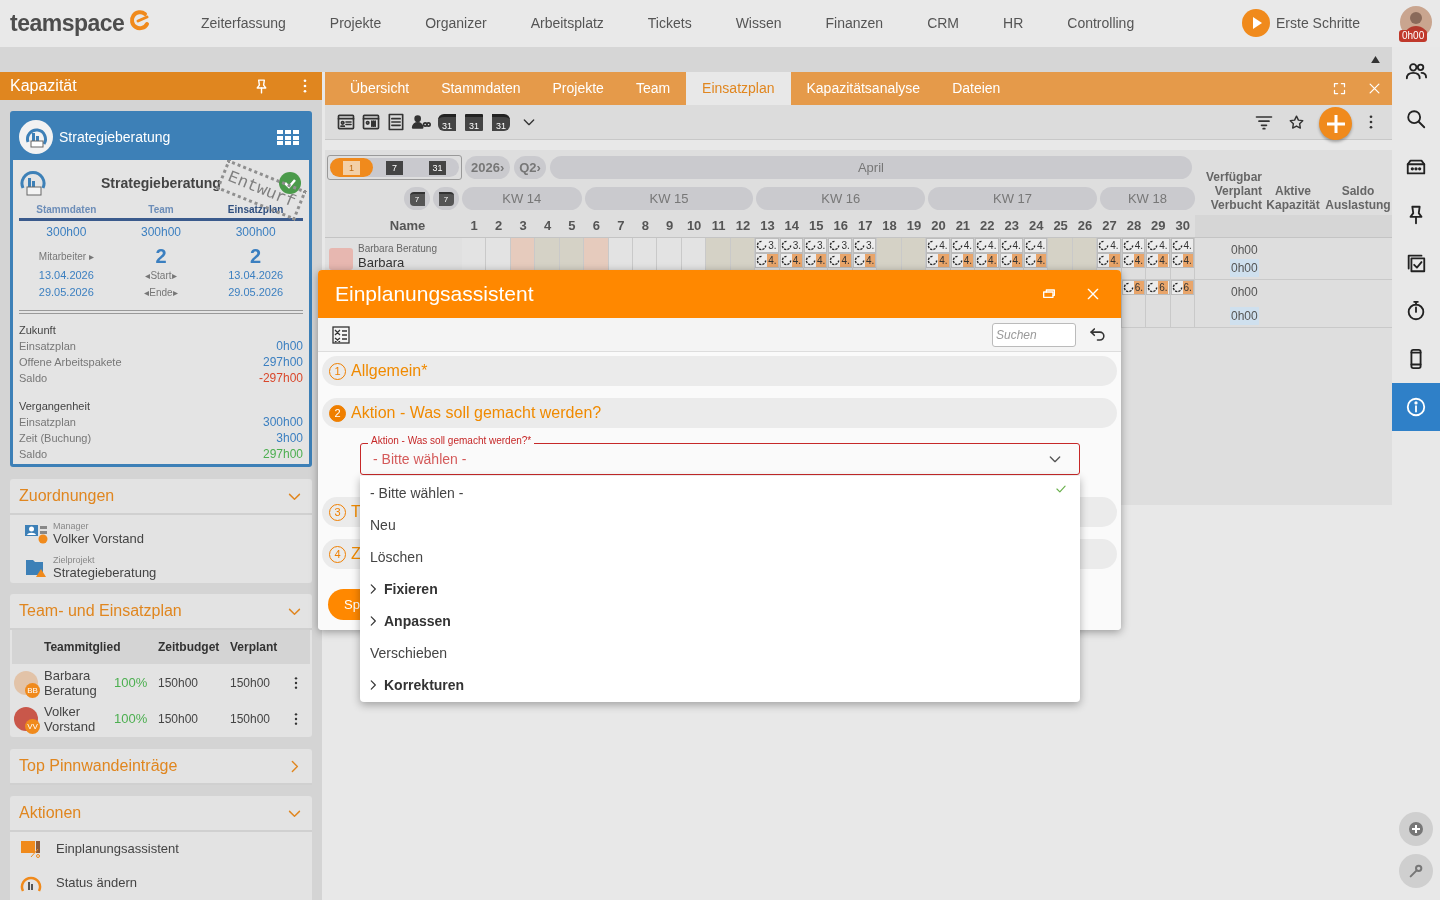  I want to click on day-number: 21, so click(963, 226).